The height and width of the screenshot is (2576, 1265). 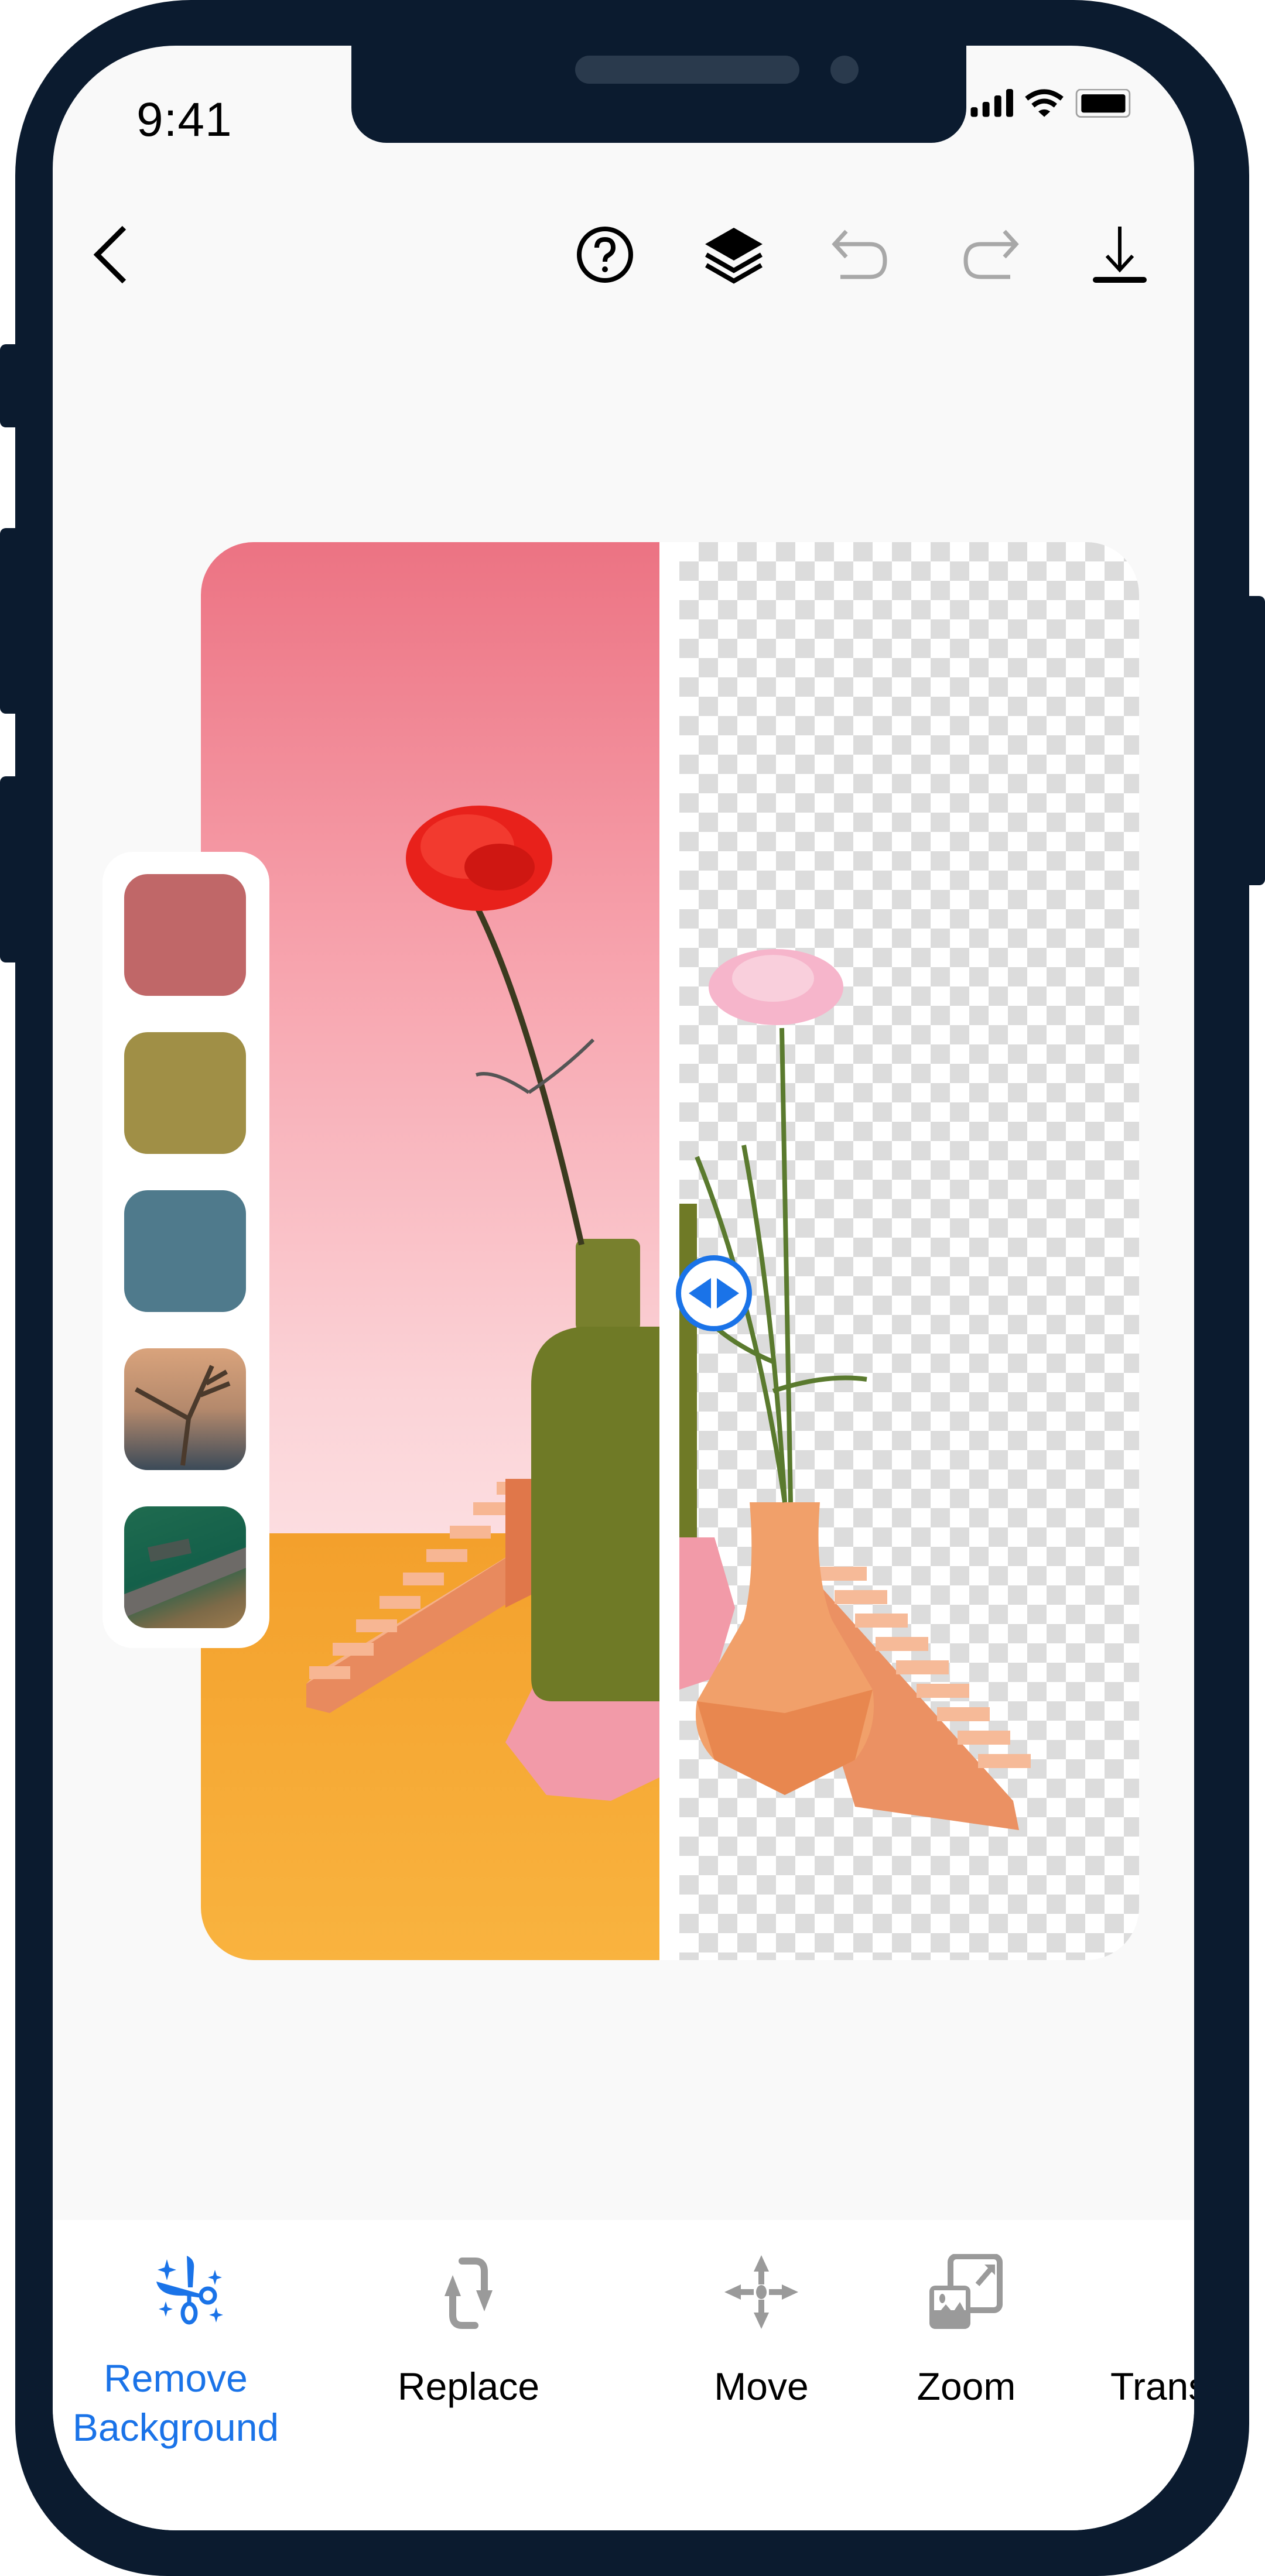 I want to click on original-subject, so click(x=482, y=1303).